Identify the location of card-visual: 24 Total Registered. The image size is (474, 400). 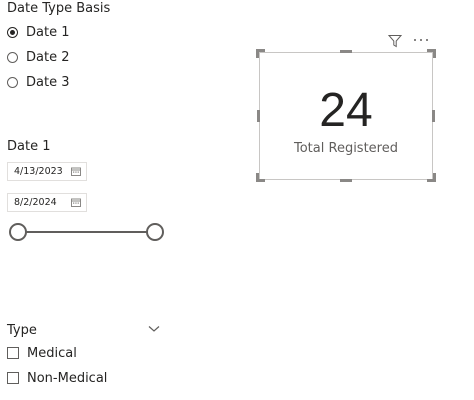
(346, 116).